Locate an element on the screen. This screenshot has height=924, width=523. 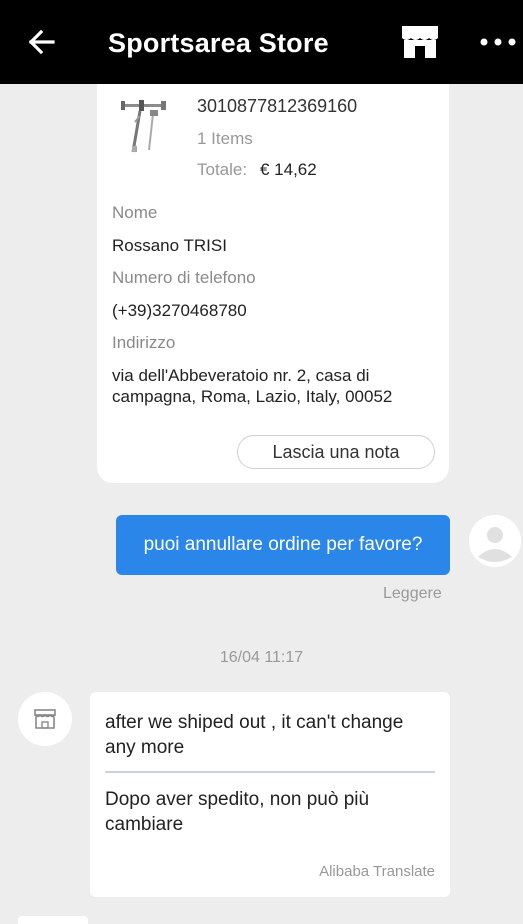
user-avatar is located at coordinates (495, 541).